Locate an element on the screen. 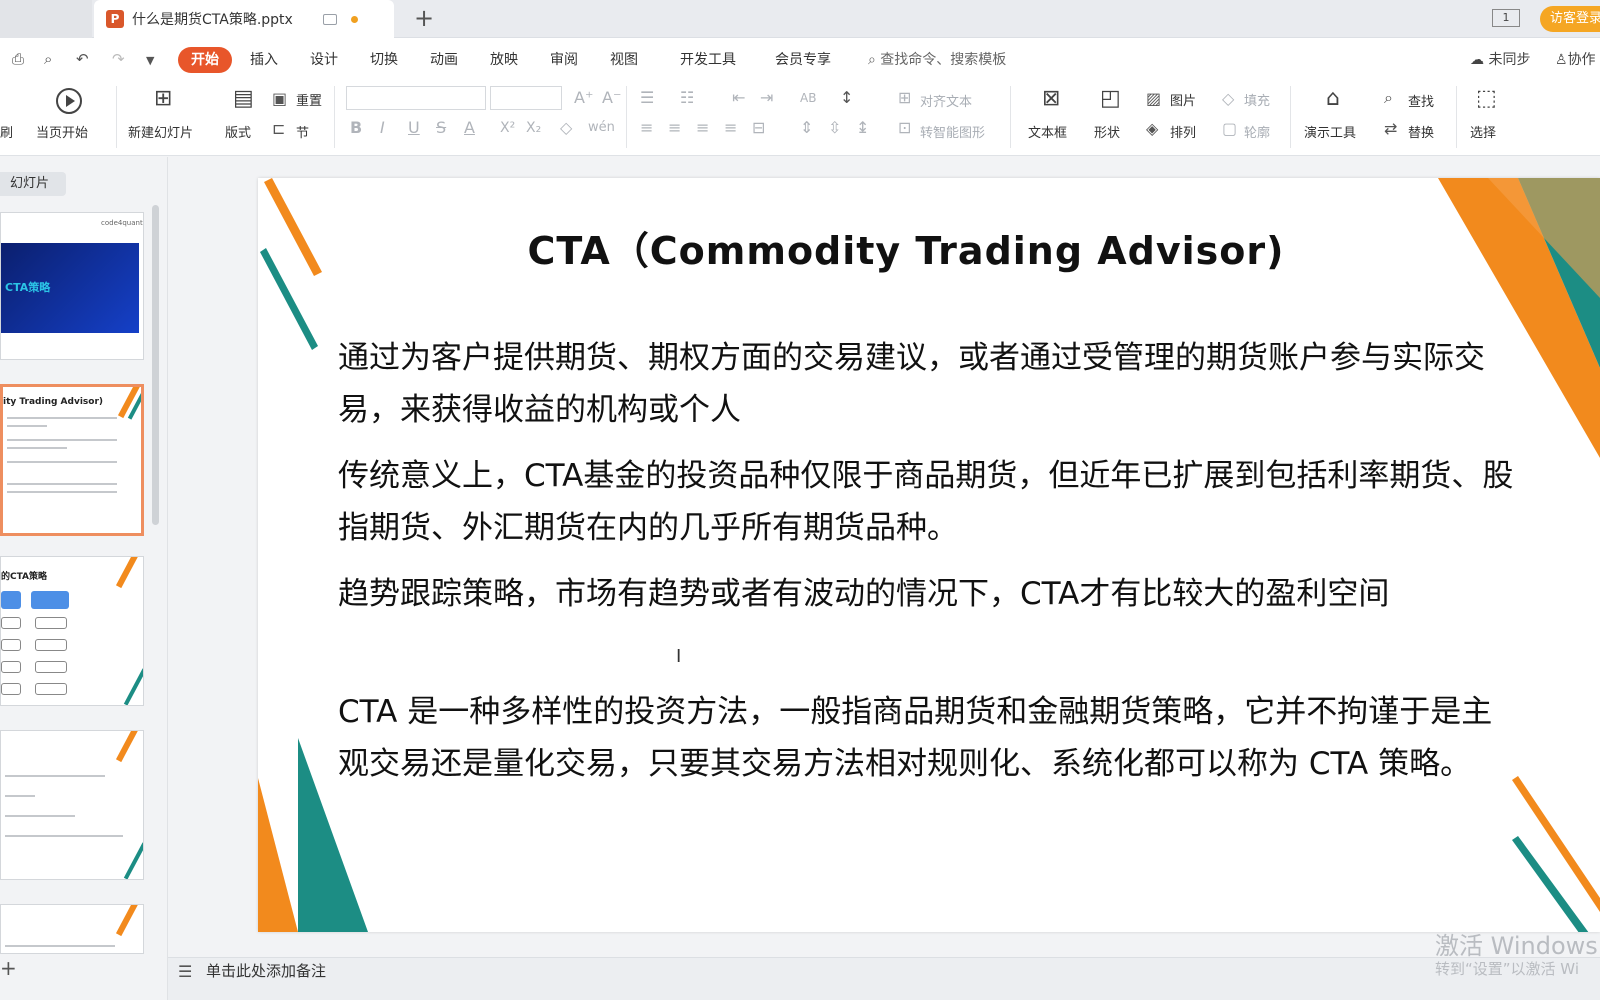 The width and height of the screenshot is (1600, 1000). tab-design: 设计 is located at coordinates (324, 60).